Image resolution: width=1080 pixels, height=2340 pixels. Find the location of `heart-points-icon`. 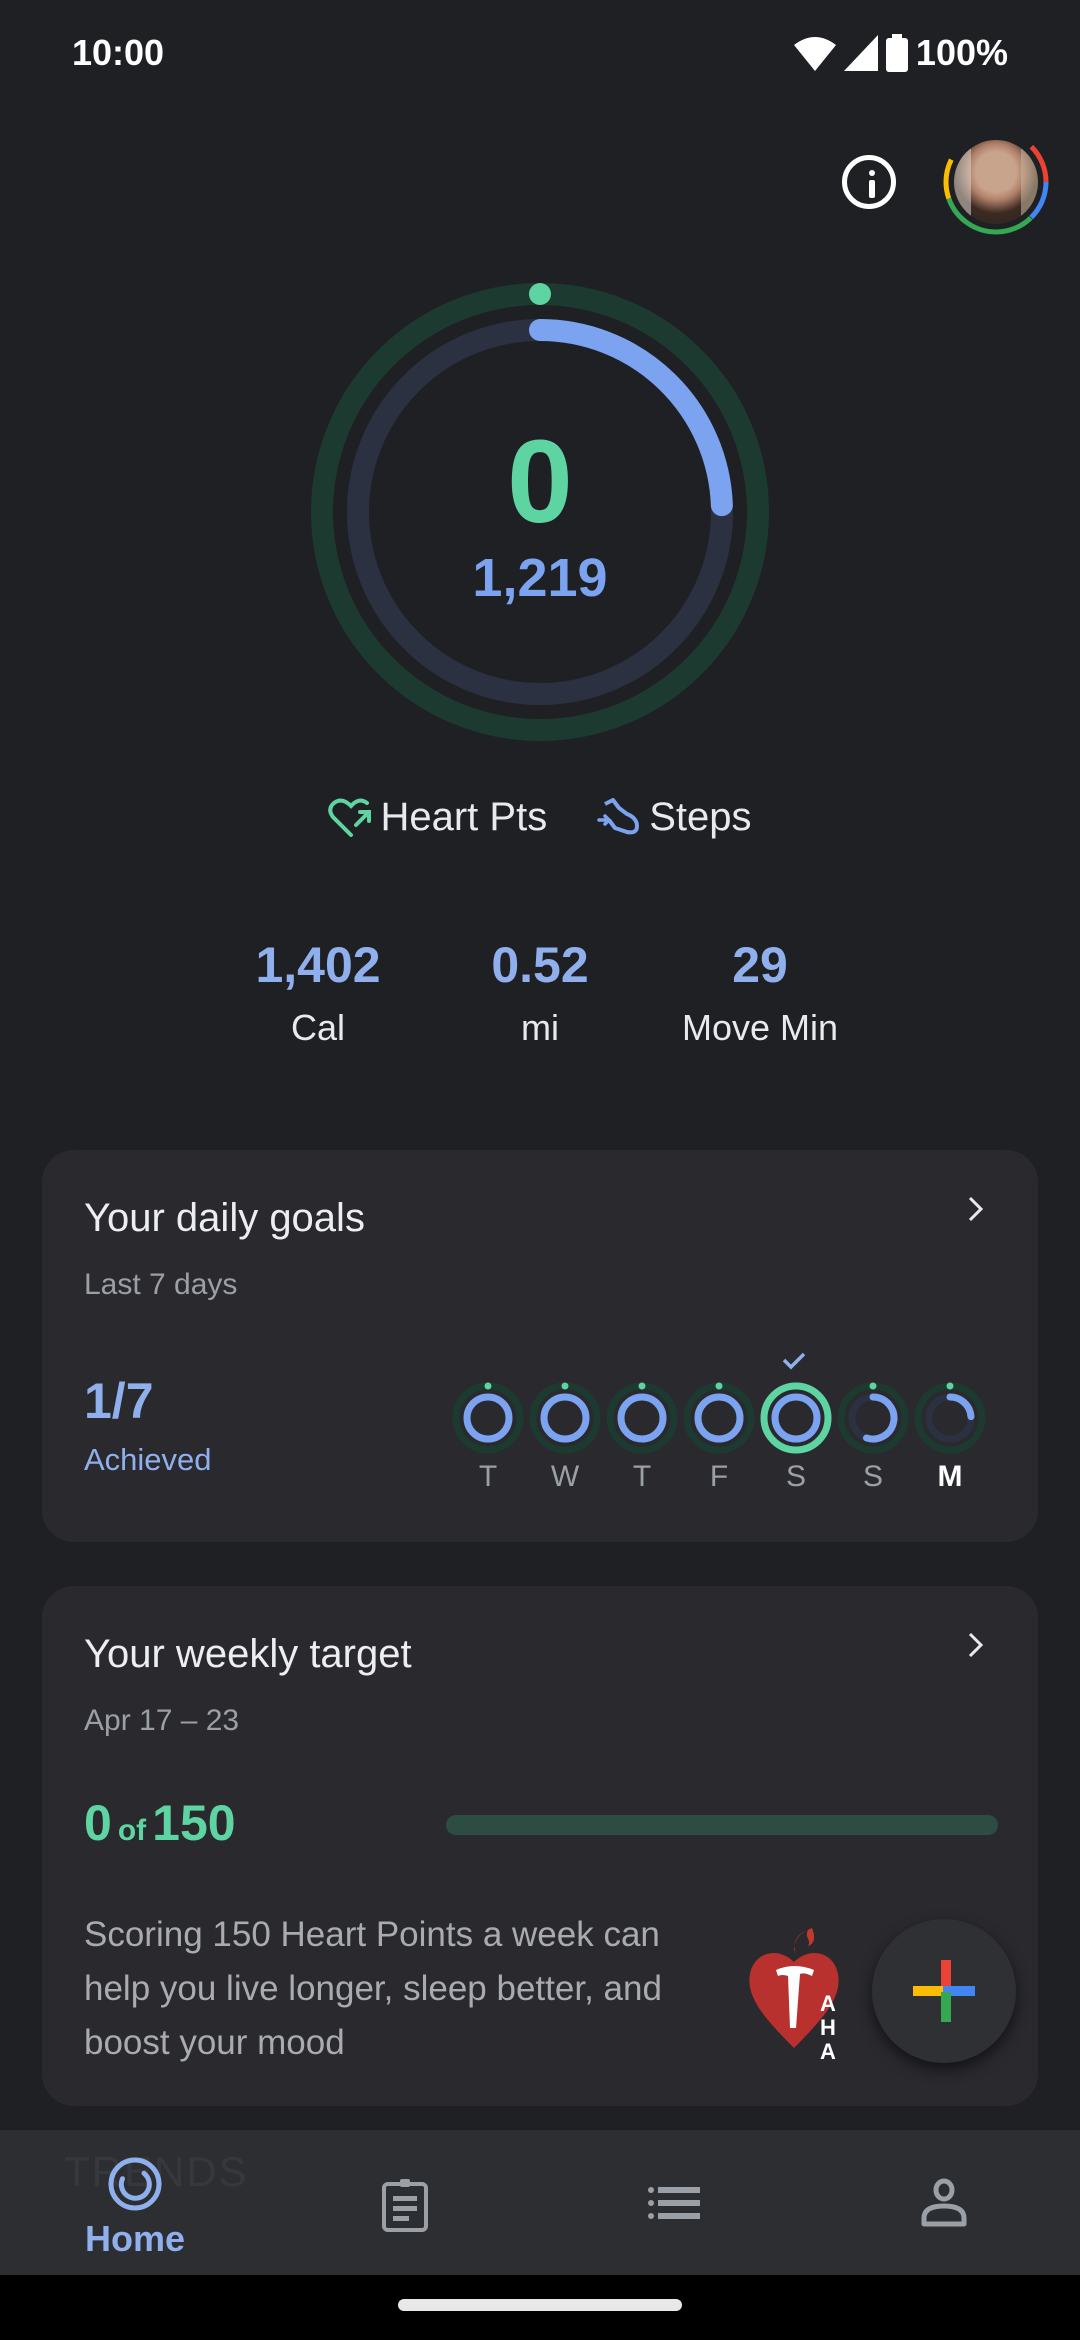

heart-points-icon is located at coordinates (350, 817).